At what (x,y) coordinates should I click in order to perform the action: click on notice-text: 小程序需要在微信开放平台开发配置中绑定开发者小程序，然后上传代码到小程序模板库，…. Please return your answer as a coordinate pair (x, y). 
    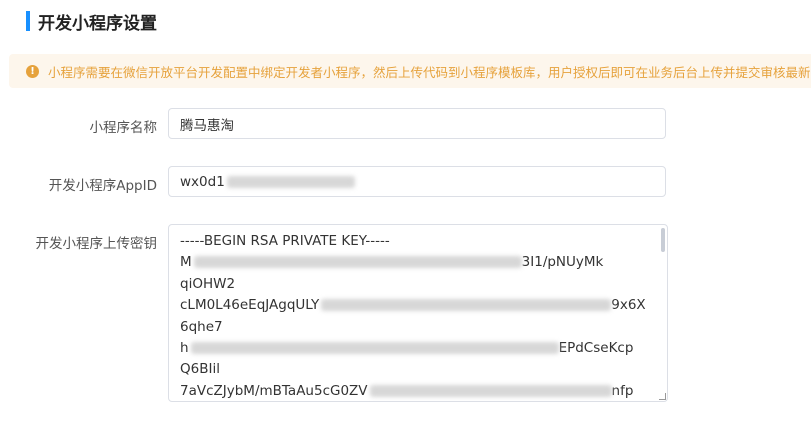
    Looking at the image, I should click on (429, 72).